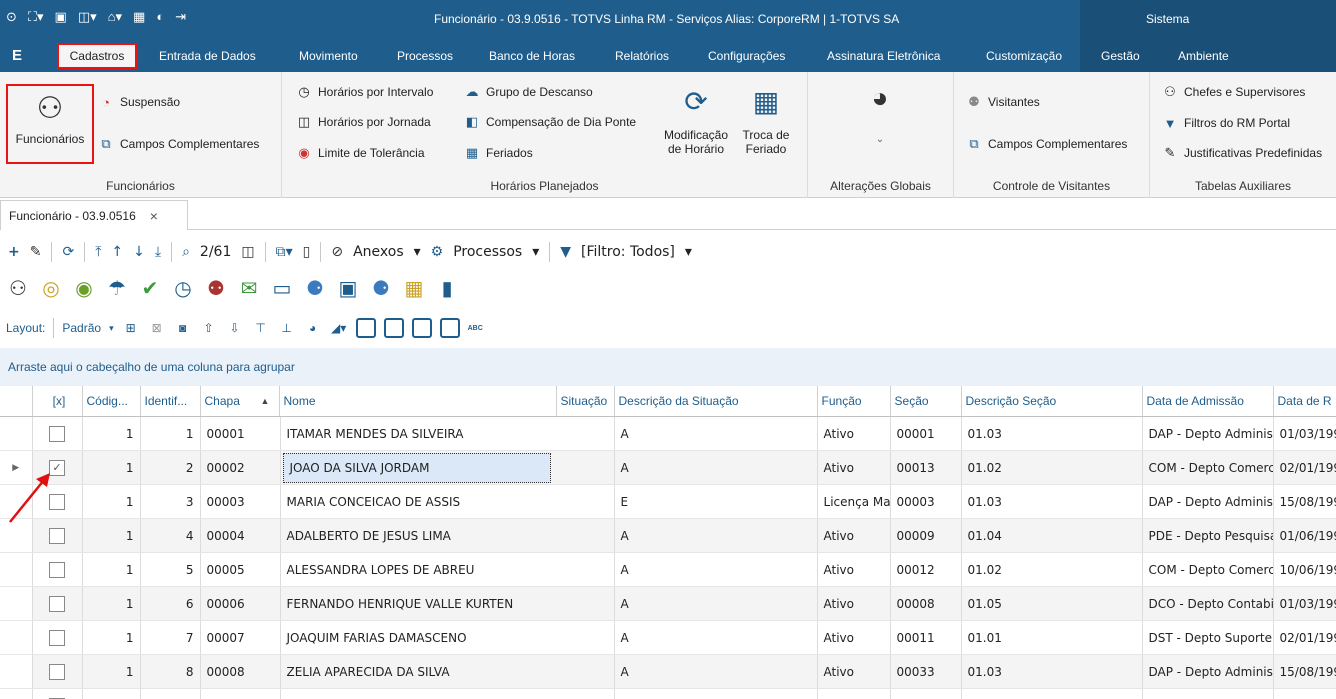 The height and width of the screenshot is (699, 1336). I want to click on cell-identificador: 4, so click(170, 535).